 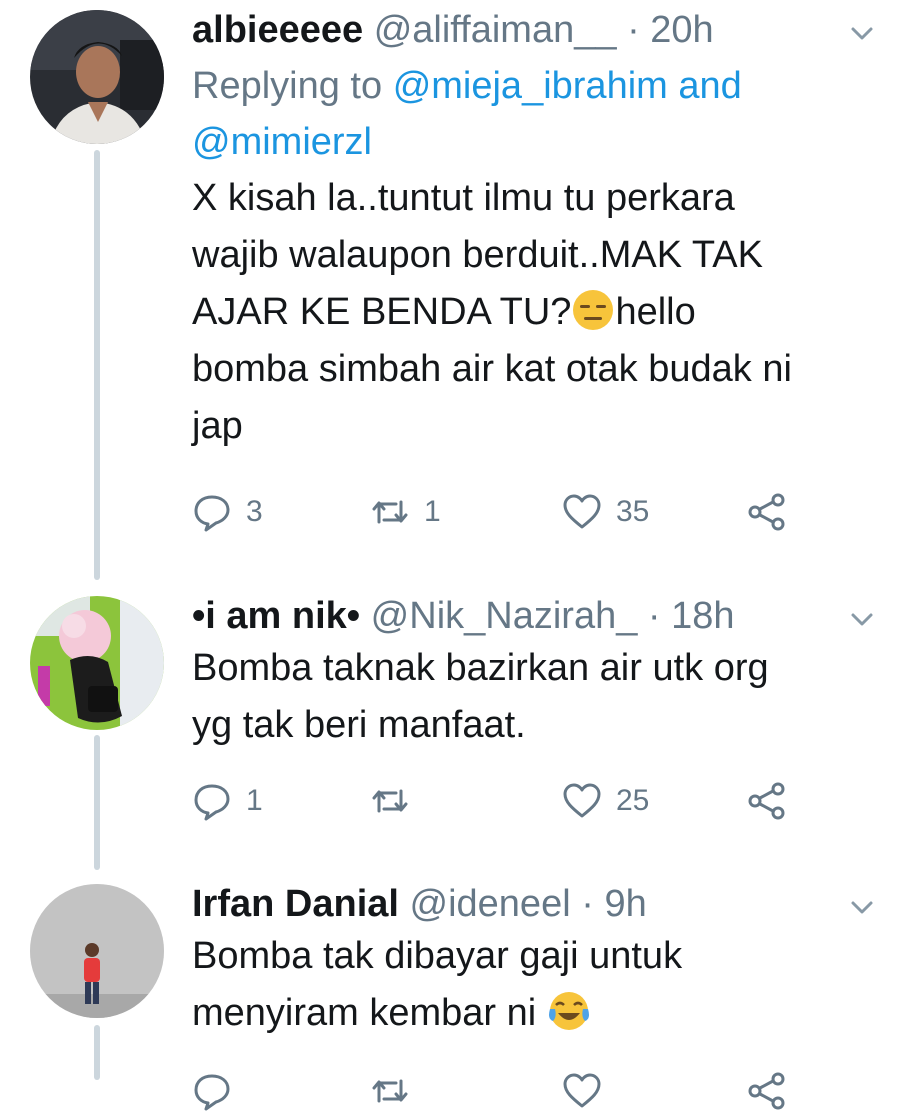 I want to click on retweet-count: 1, so click(x=432, y=511).